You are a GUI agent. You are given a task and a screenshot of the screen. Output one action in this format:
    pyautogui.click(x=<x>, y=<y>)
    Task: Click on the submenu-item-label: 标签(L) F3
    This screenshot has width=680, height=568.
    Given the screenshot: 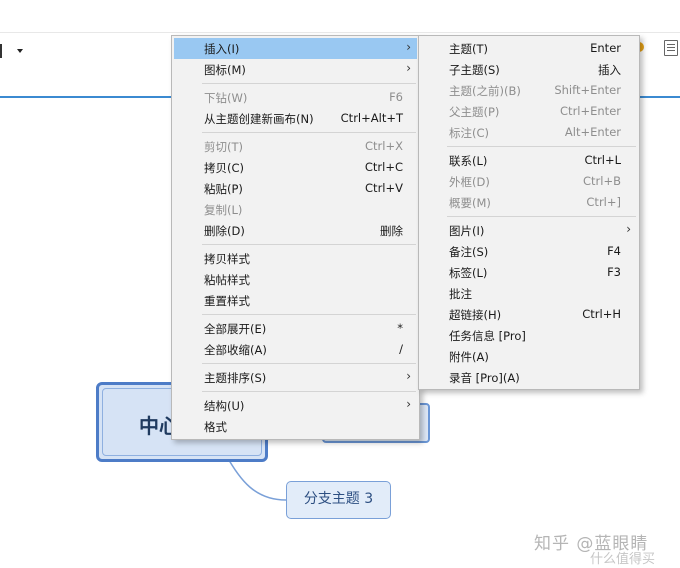 What is the action you would take?
    pyautogui.click(x=529, y=272)
    